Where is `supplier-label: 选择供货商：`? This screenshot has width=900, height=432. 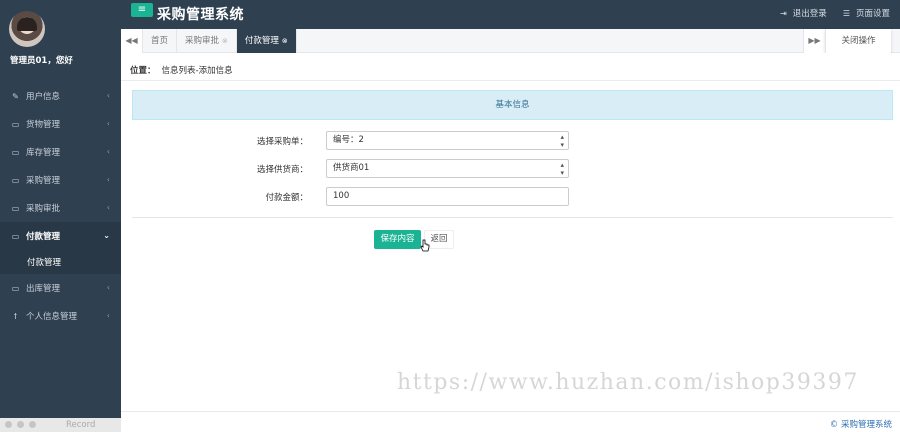 supplier-label: 选择供货商： is located at coordinates (282, 170).